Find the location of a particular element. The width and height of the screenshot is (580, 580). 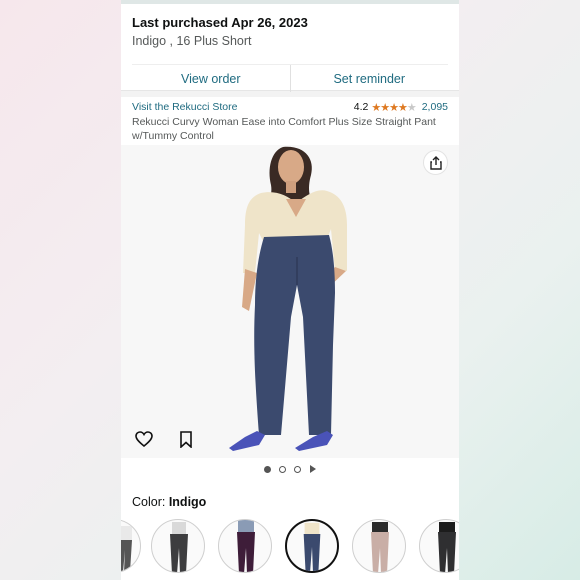

share-icon is located at coordinates (435, 162).